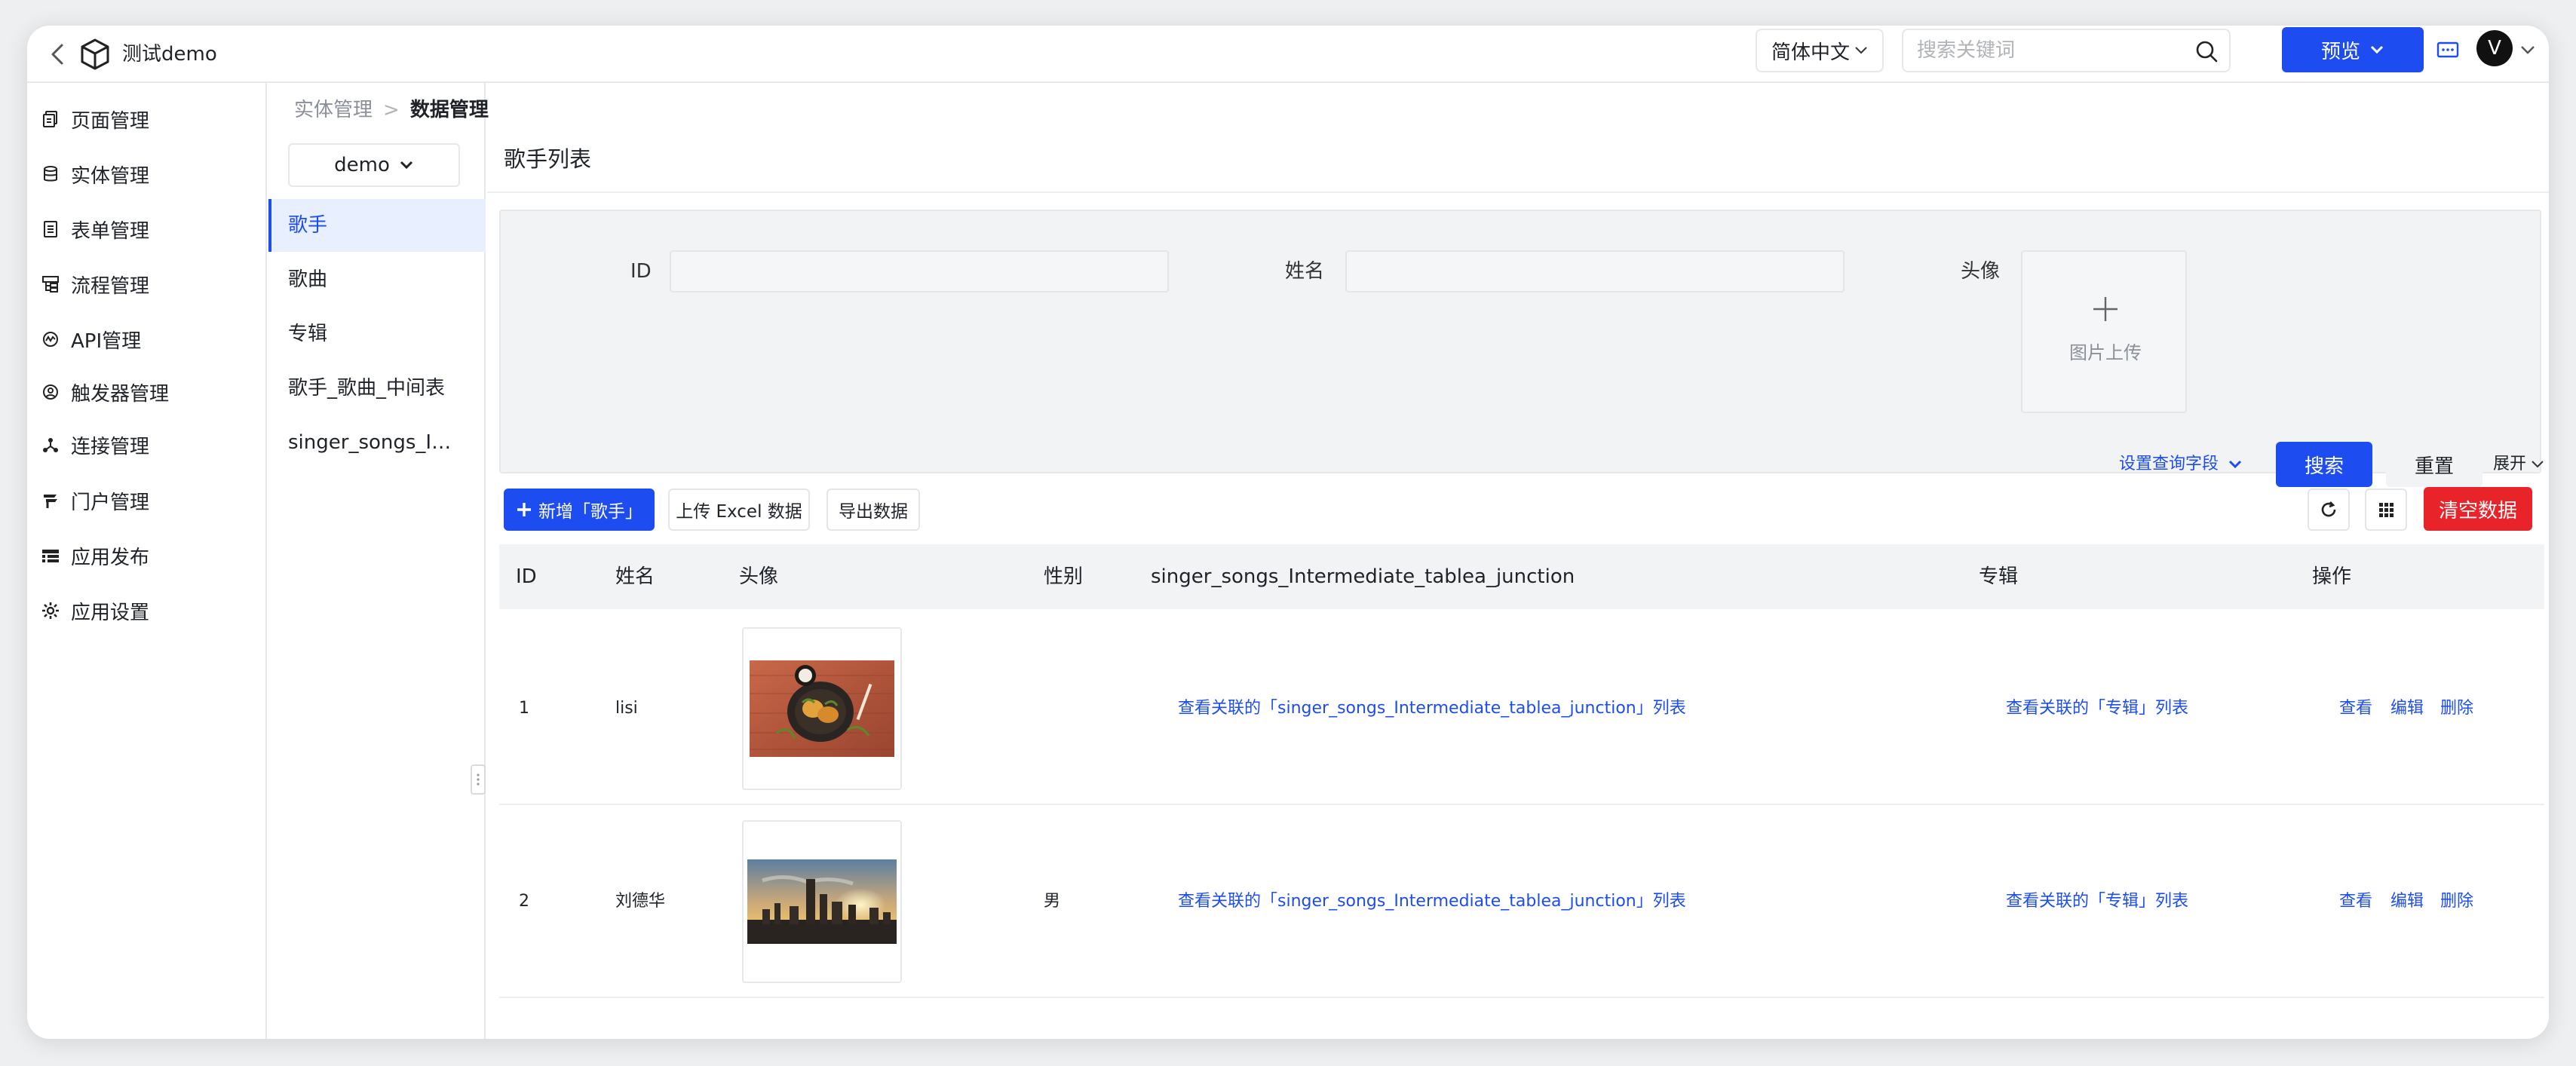 The width and height of the screenshot is (2576, 1066). Describe the element at coordinates (2478, 509) in the screenshot. I see `clear-data-button: 清空数据` at that location.